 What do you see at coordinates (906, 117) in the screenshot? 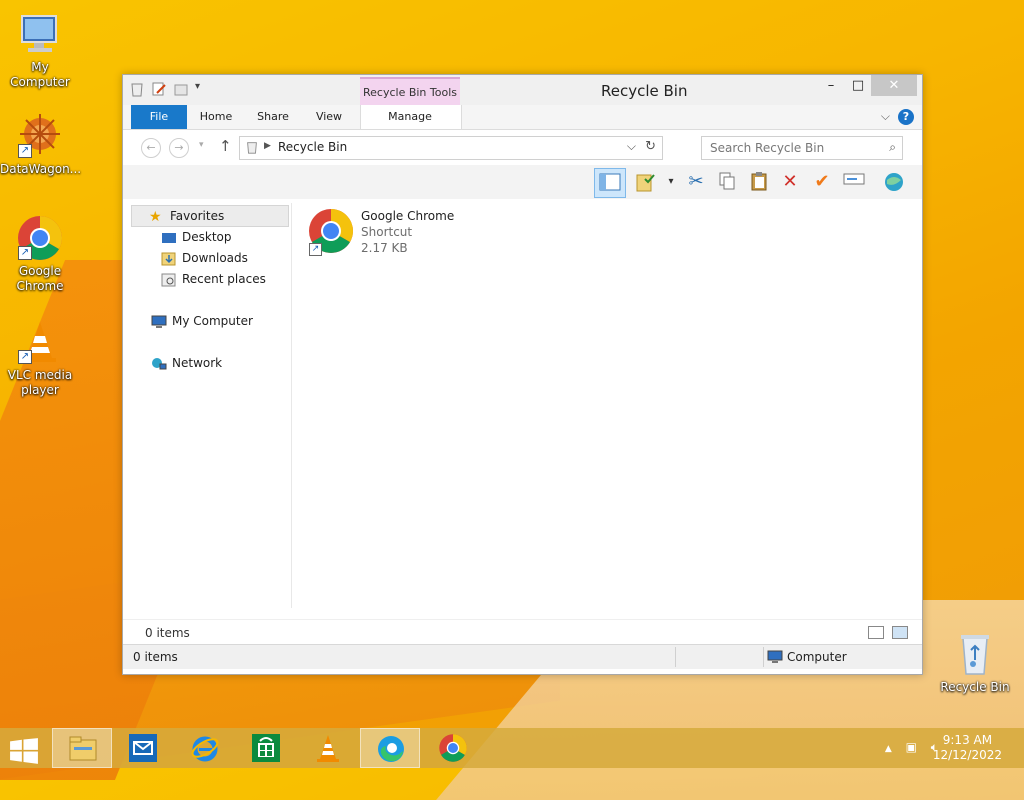
I see `help-icon: ?` at bounding box center [906, 117].